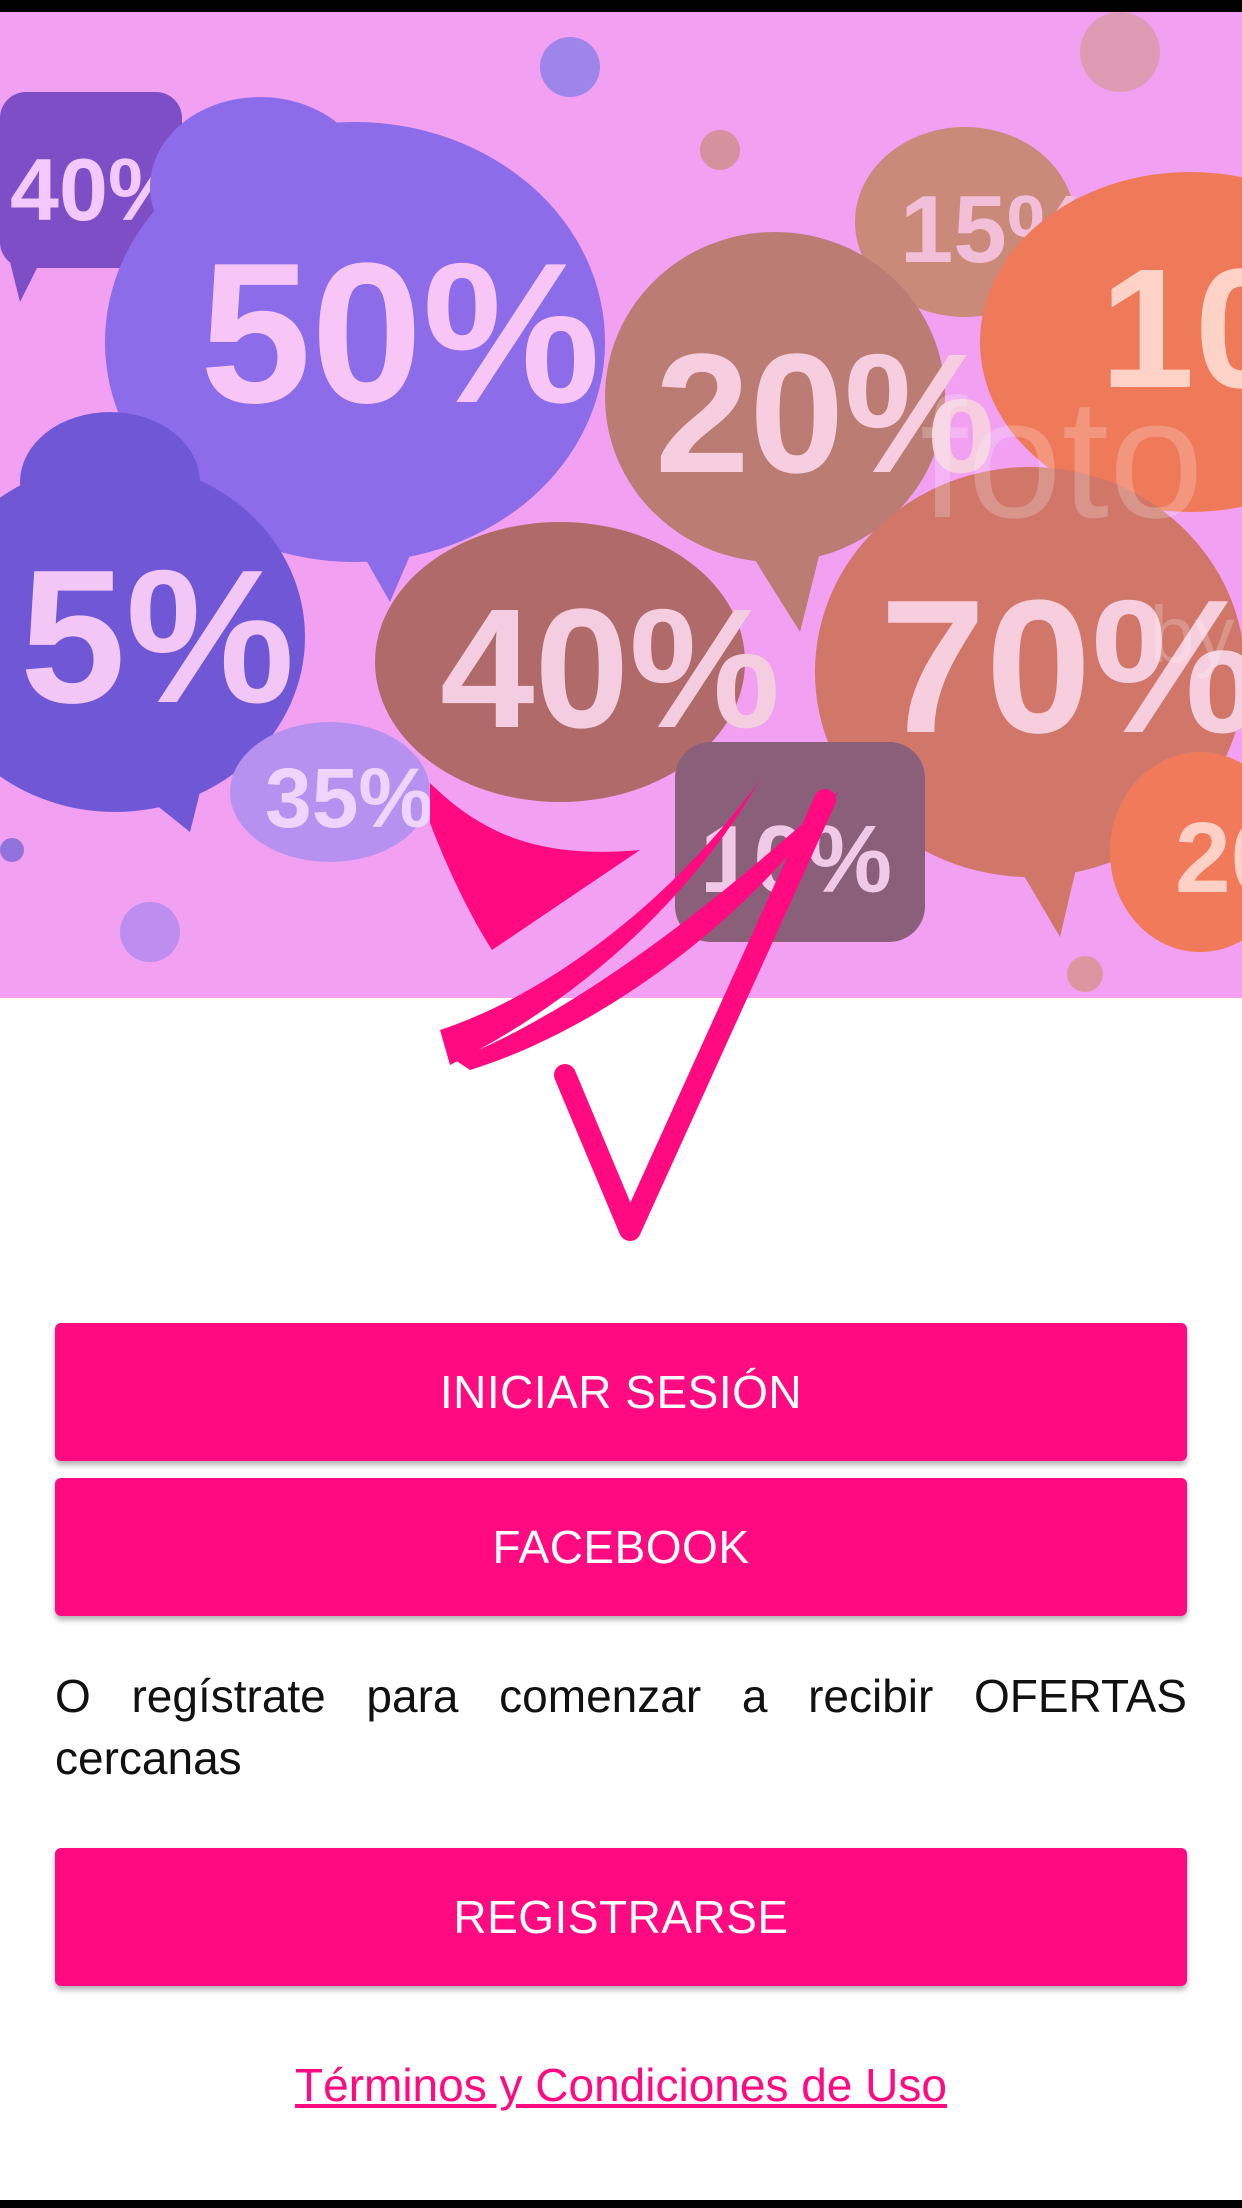  Describe the element at coordinates (157, 637) in the screenshot. I see `percent-label: 5%` at that location.